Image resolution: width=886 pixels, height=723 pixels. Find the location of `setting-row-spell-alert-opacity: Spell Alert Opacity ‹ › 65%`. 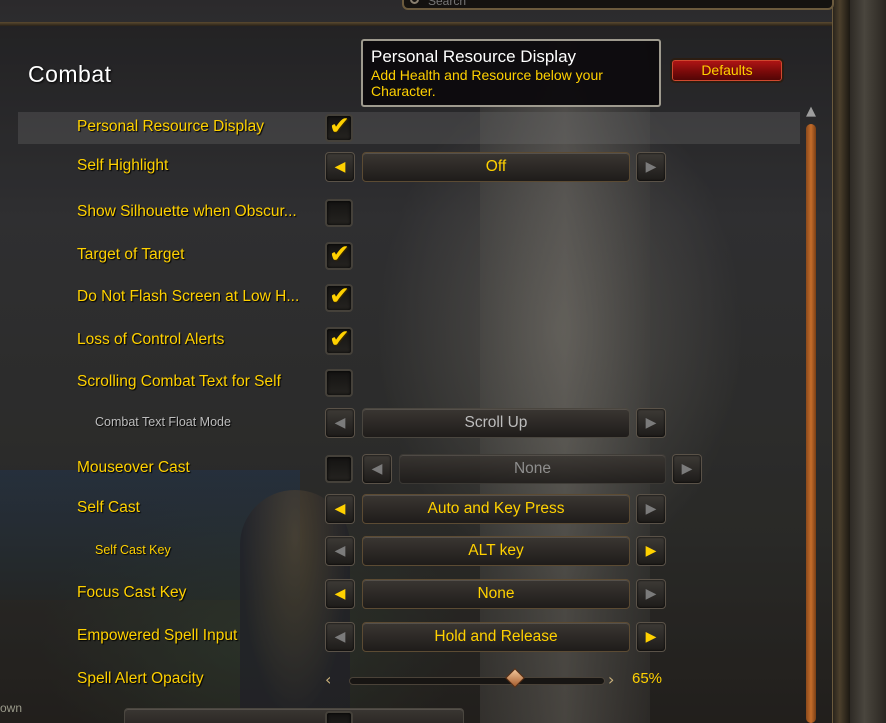

setting-row-spell-alert-opacity: Spell Alert Opacity ‹ › 65% is located at coordinates (409, 680).